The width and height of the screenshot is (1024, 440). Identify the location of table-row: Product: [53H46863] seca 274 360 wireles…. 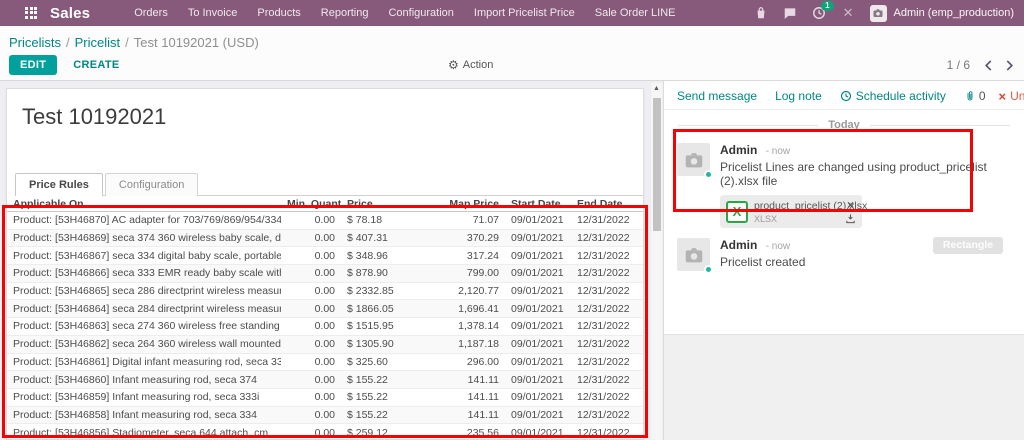
(325, 327).